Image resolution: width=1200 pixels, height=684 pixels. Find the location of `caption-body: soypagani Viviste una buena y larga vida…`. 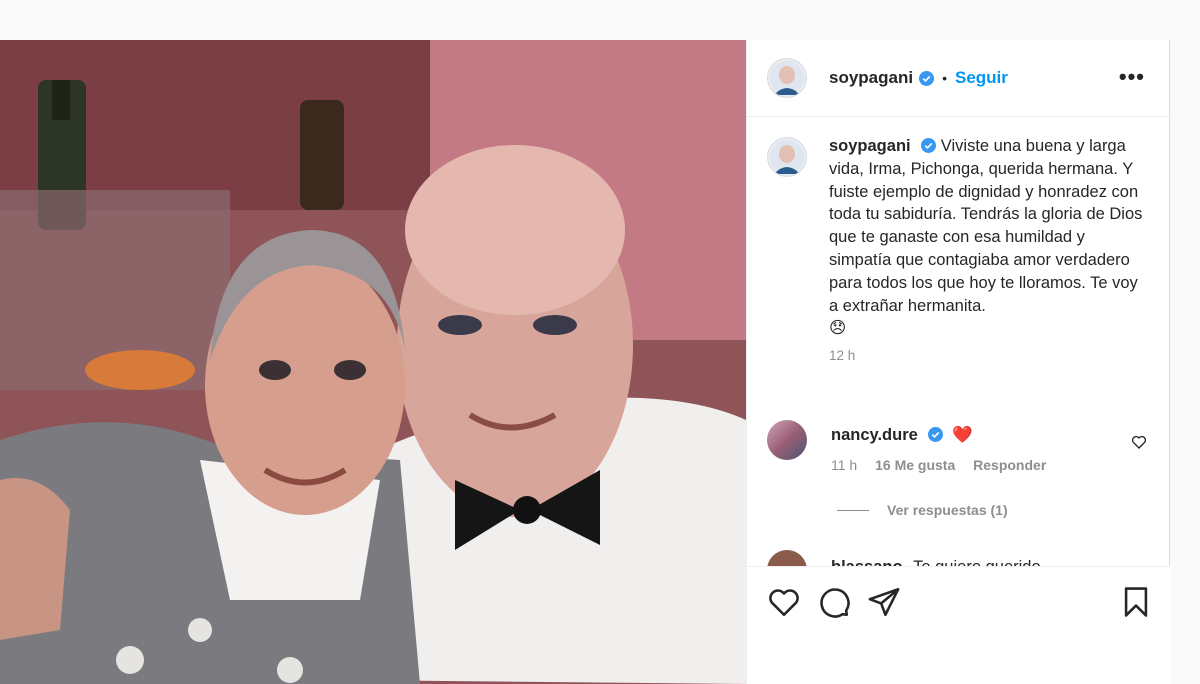

caption-body: soypagani Viviste una buena y larga vida… is located at coordinates (989, 249).